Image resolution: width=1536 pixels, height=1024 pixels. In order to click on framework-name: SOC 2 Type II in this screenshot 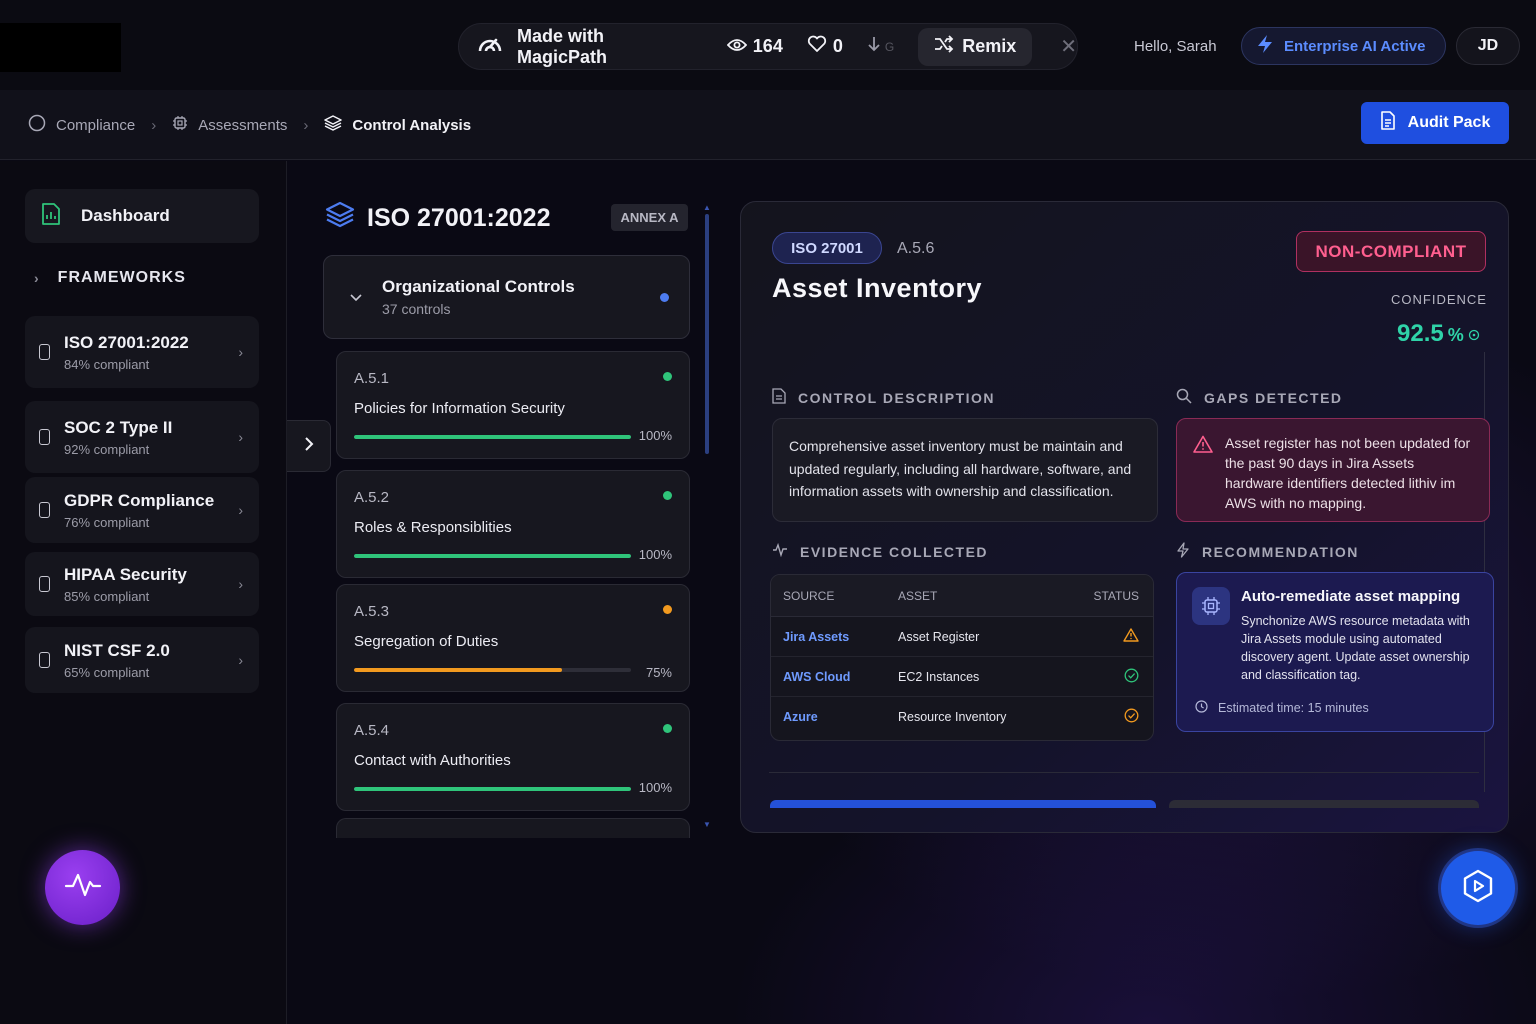, I will do `click(118, 427)`.